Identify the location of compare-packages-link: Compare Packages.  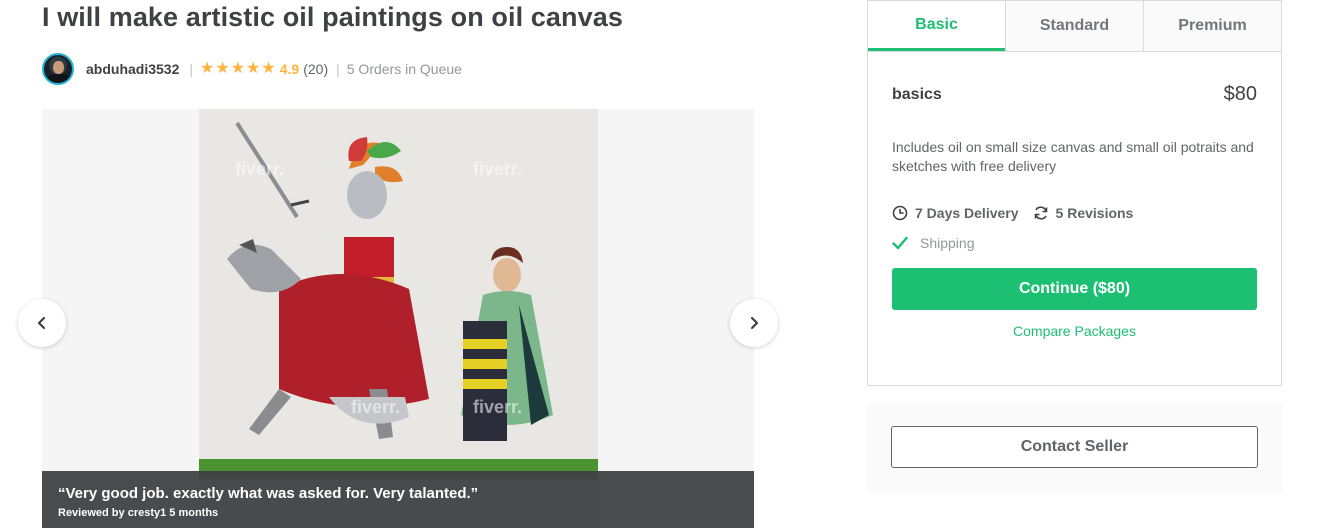
(1074, 331).